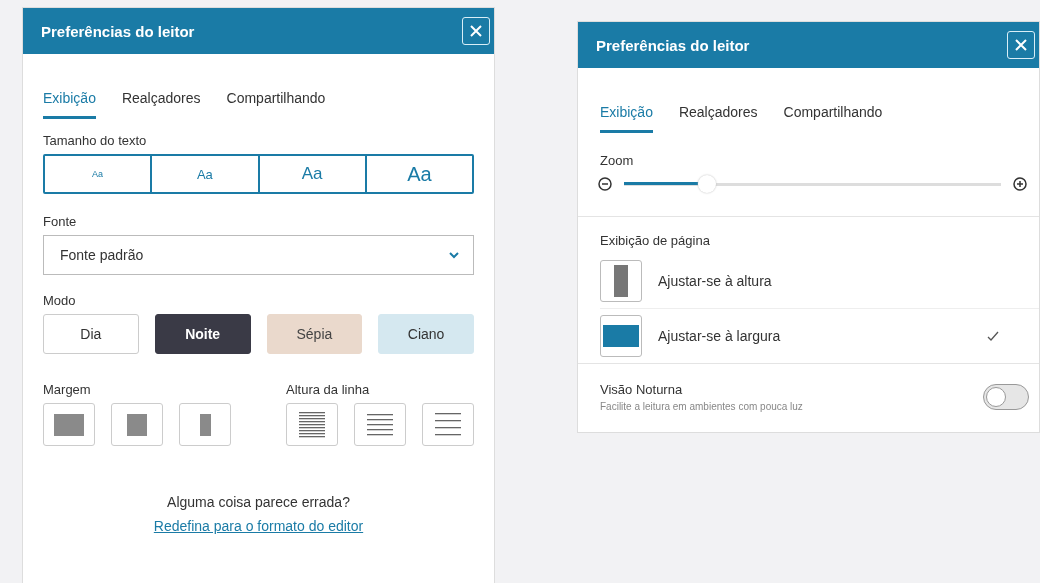 The width and height of the screenshot is (1040, 583). Describe the element at coordinates (95, 140) in the screenshot. I see `section-label: Tamanho do texto` at that location.